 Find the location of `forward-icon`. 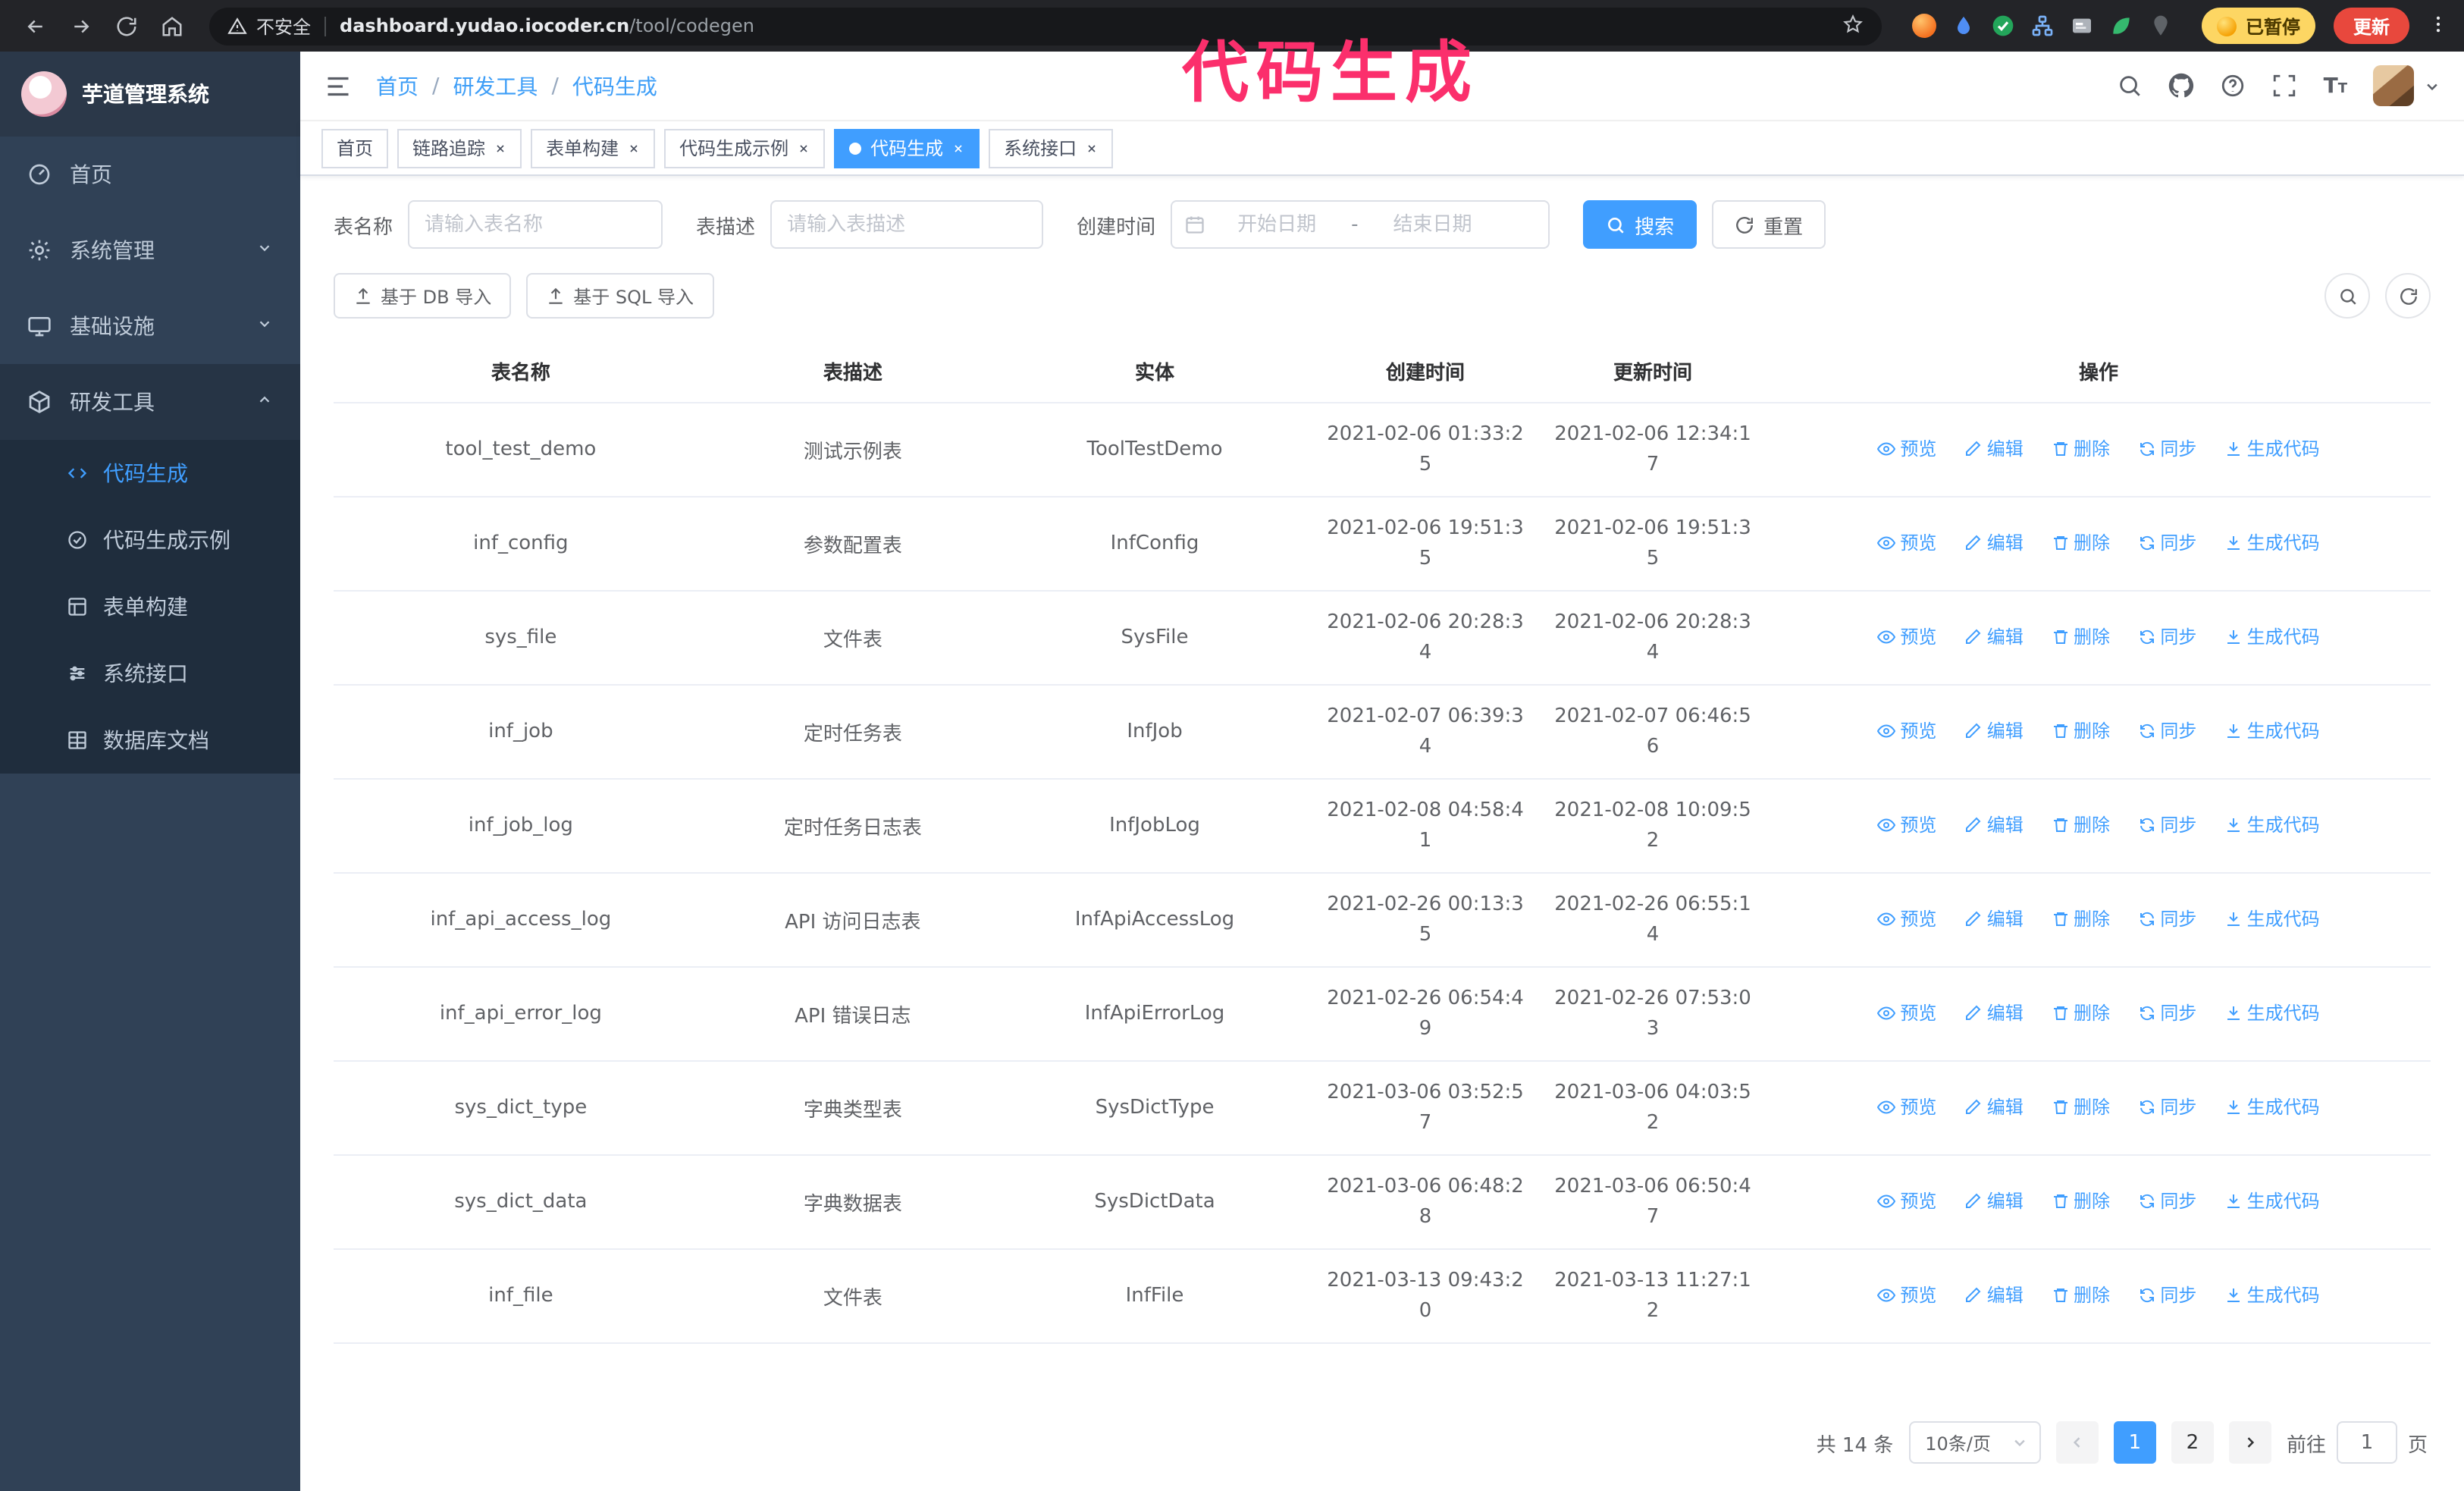

forward-icon is located at coordinates (81, 26).